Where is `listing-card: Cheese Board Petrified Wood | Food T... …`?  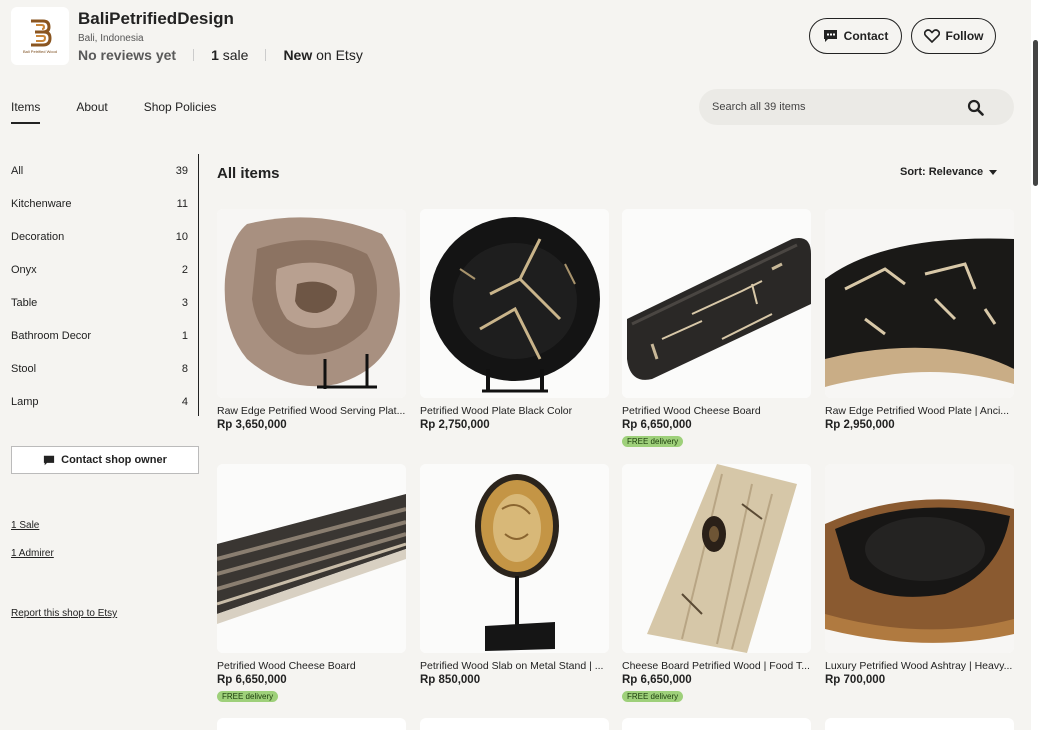
listing-card: Cheese Board Petrified Wood | Food T... … is located at coordinates (716, 584).